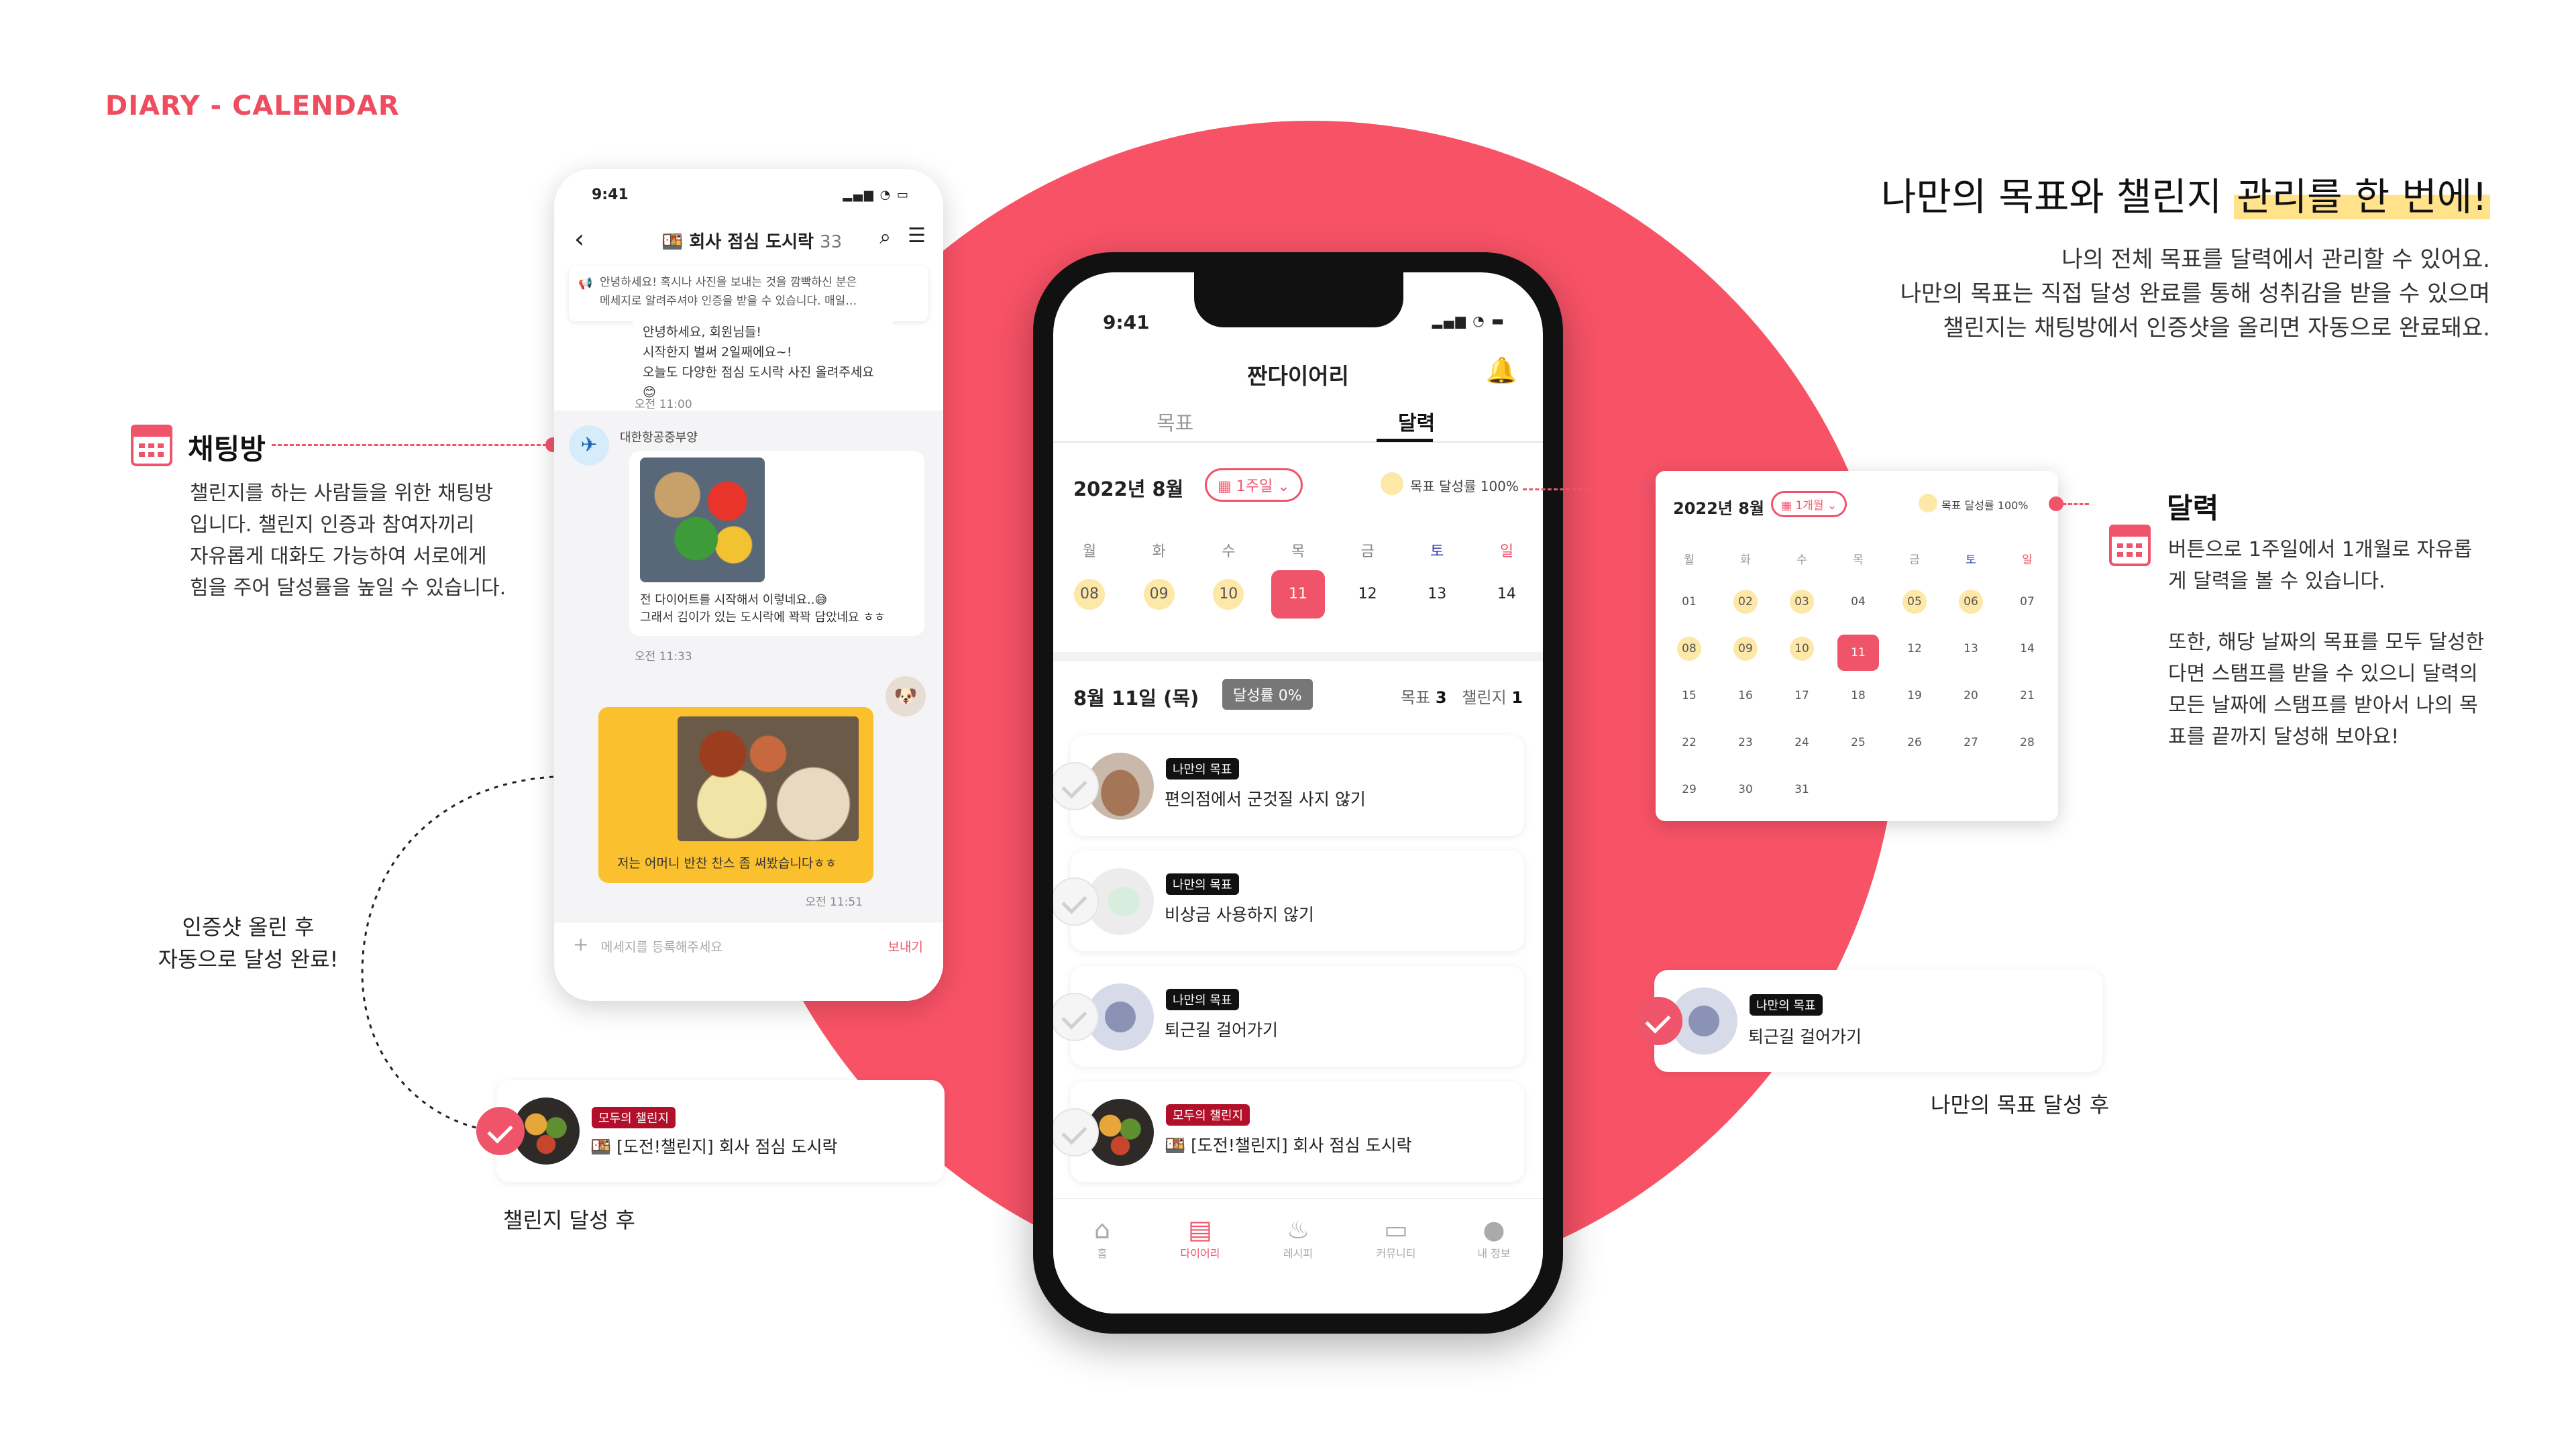  Describe the element at coordinates (1102, 1264) in the screenshot. I see `nav-home: ⌂ 홈` at that location.